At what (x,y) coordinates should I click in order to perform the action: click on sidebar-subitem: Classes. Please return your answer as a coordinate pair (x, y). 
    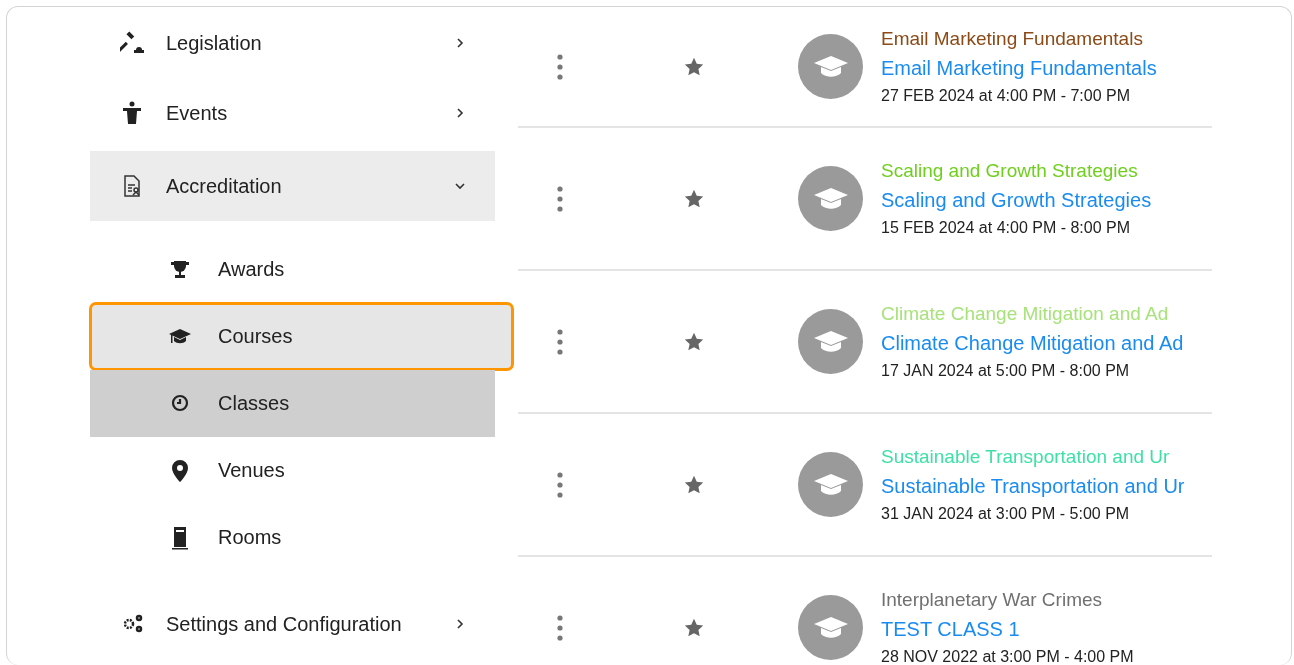
    Looking at the image, I should click on (292, 403).